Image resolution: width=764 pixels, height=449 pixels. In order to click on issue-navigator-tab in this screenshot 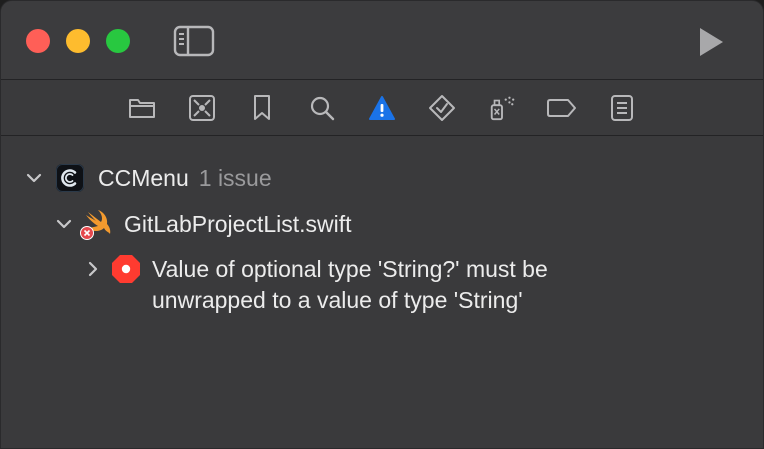, I will do `click(382, 108)`.